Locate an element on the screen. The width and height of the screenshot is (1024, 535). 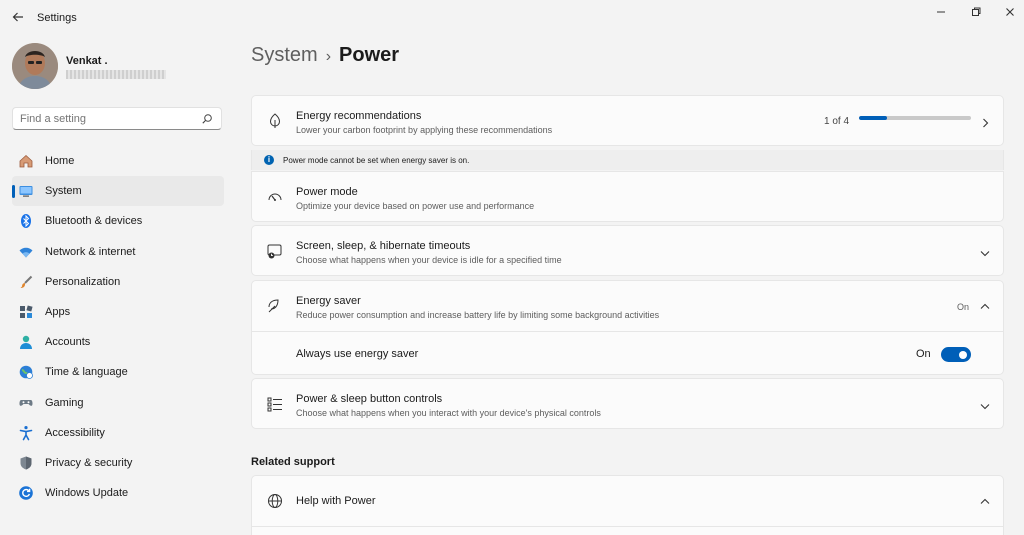
time-language-icon is located at coordinates (26, 372).